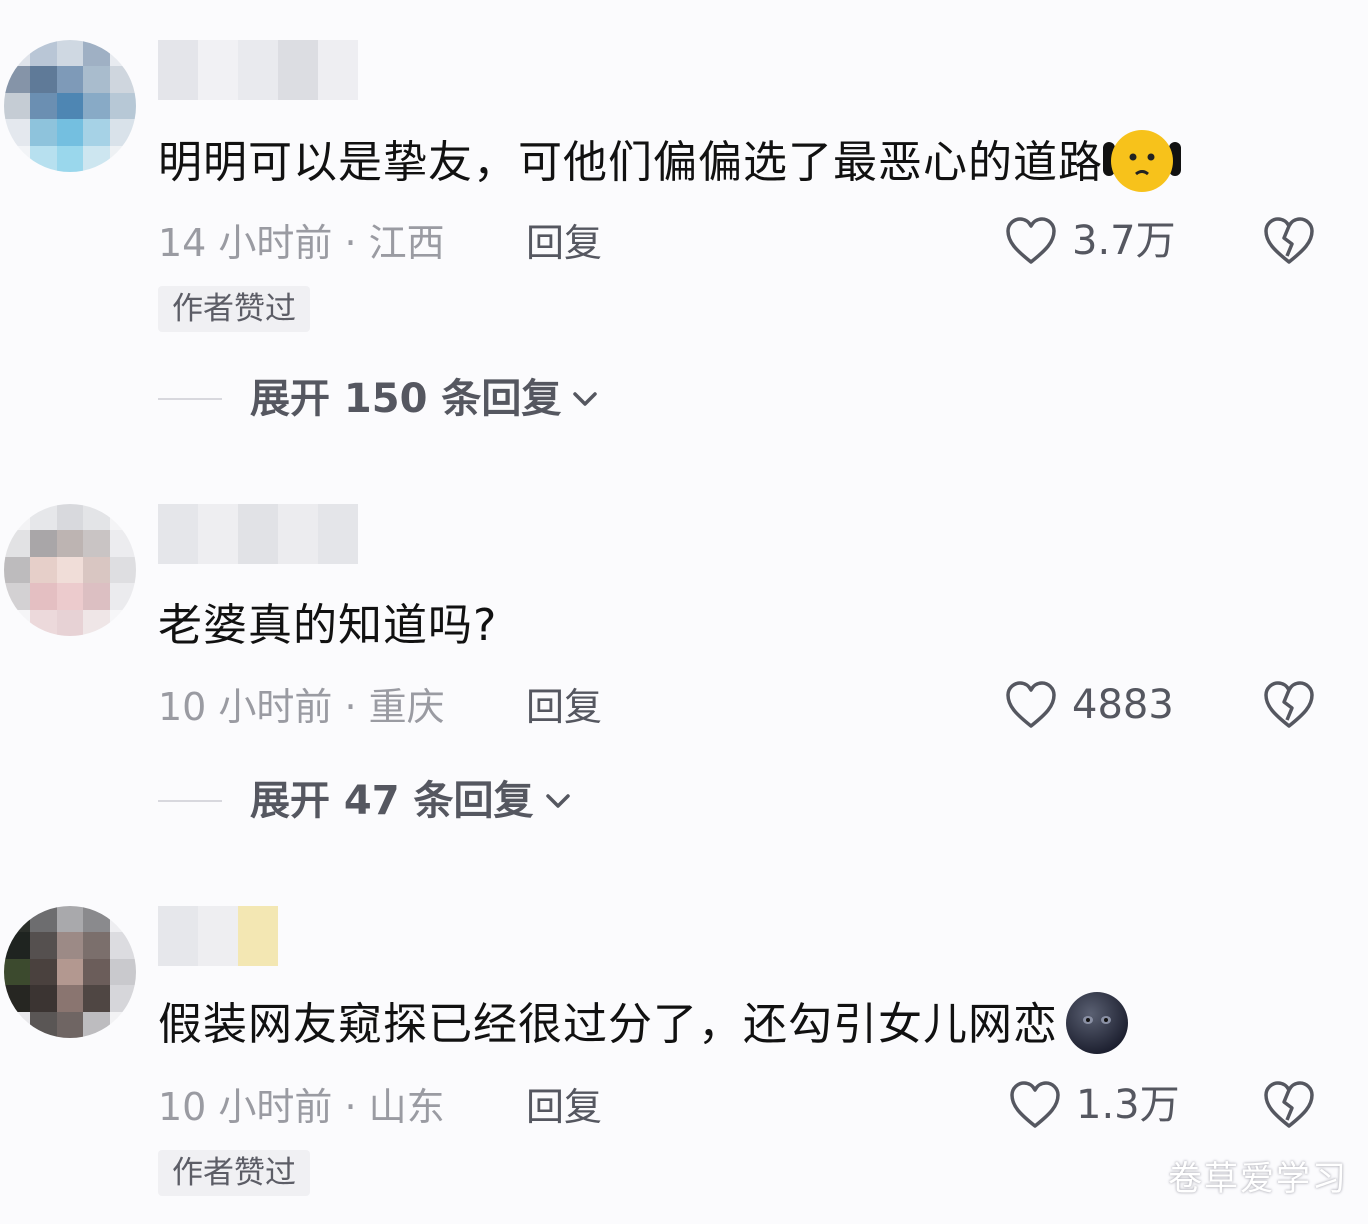 This screenshot has height=1224, width=1368. I want to click on expand-replies-button: 展开 47 条回复, so click(365, 801).